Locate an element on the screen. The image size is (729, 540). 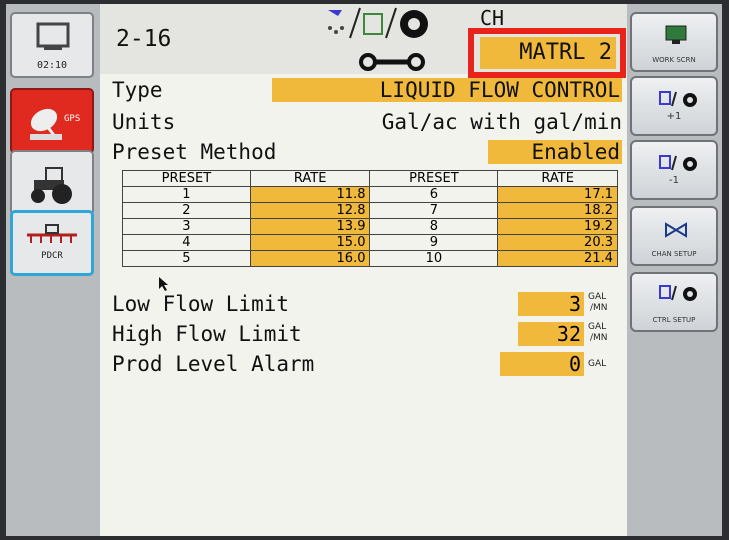
preset-rate: 19.2 is located at coordinates (557, 226).